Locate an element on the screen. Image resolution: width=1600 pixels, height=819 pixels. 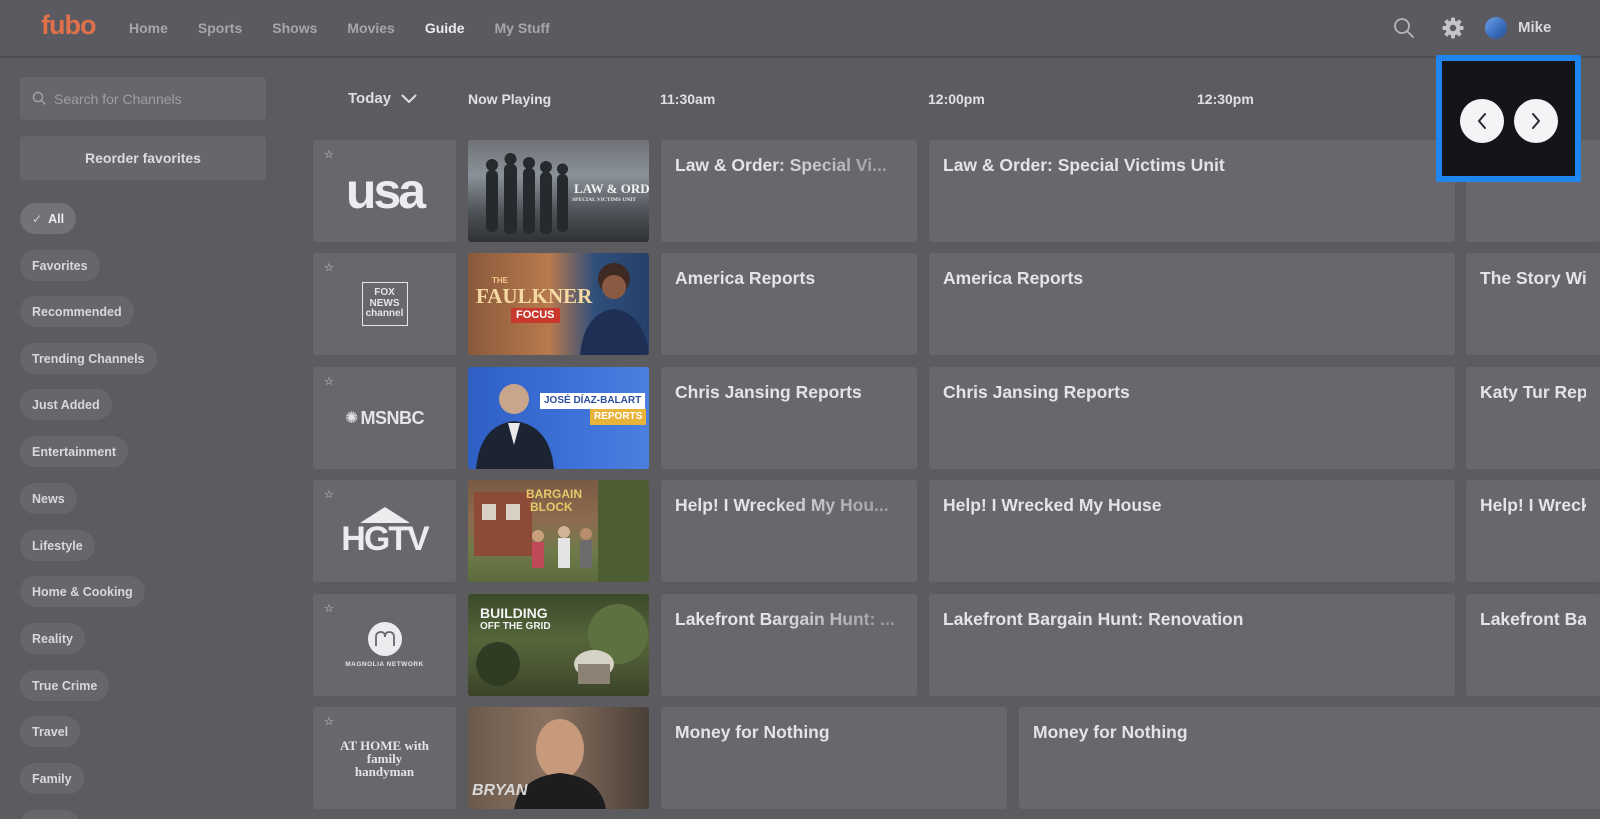
channel-logo-text: AT HOME with family handyman is located at coordinates (384, 758).